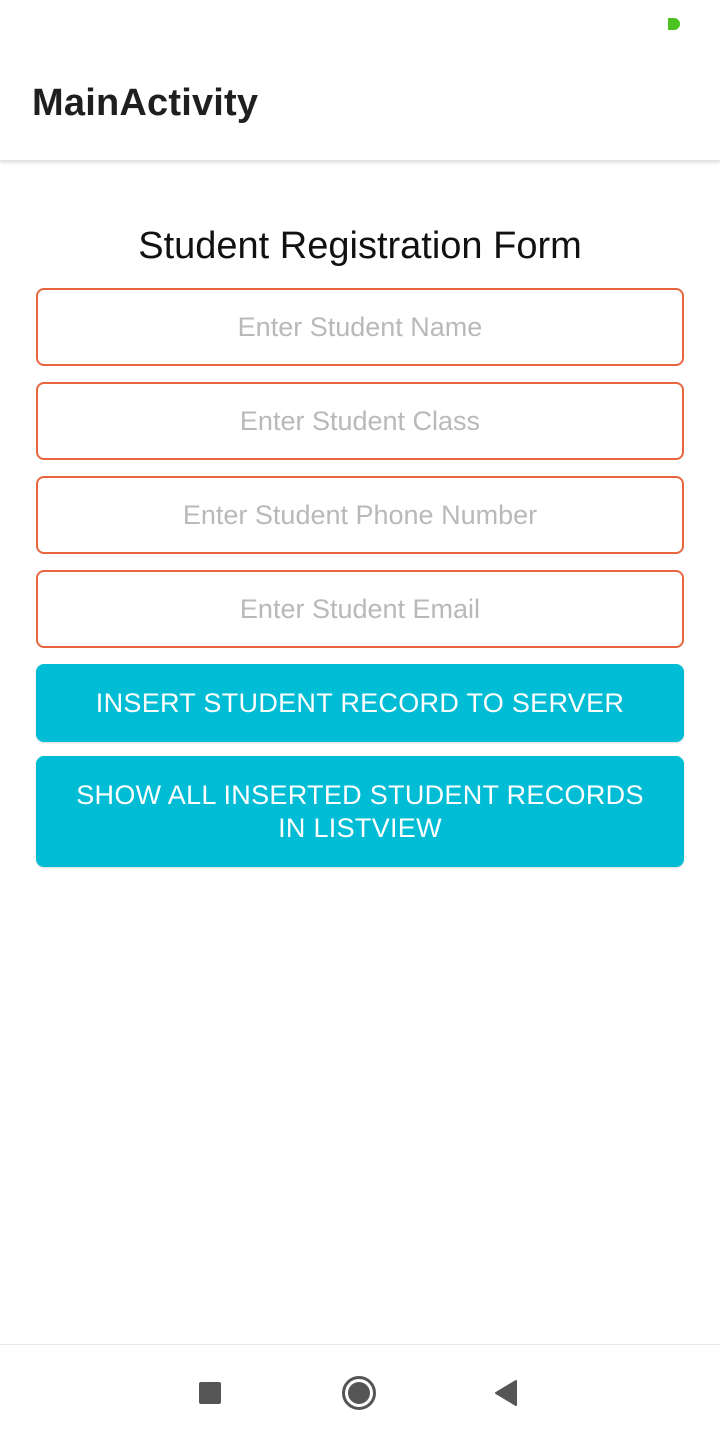 The width and height of the screenshot is (720, 1441). I want to click on form-title: Student Registration Form, so click(360, 246).